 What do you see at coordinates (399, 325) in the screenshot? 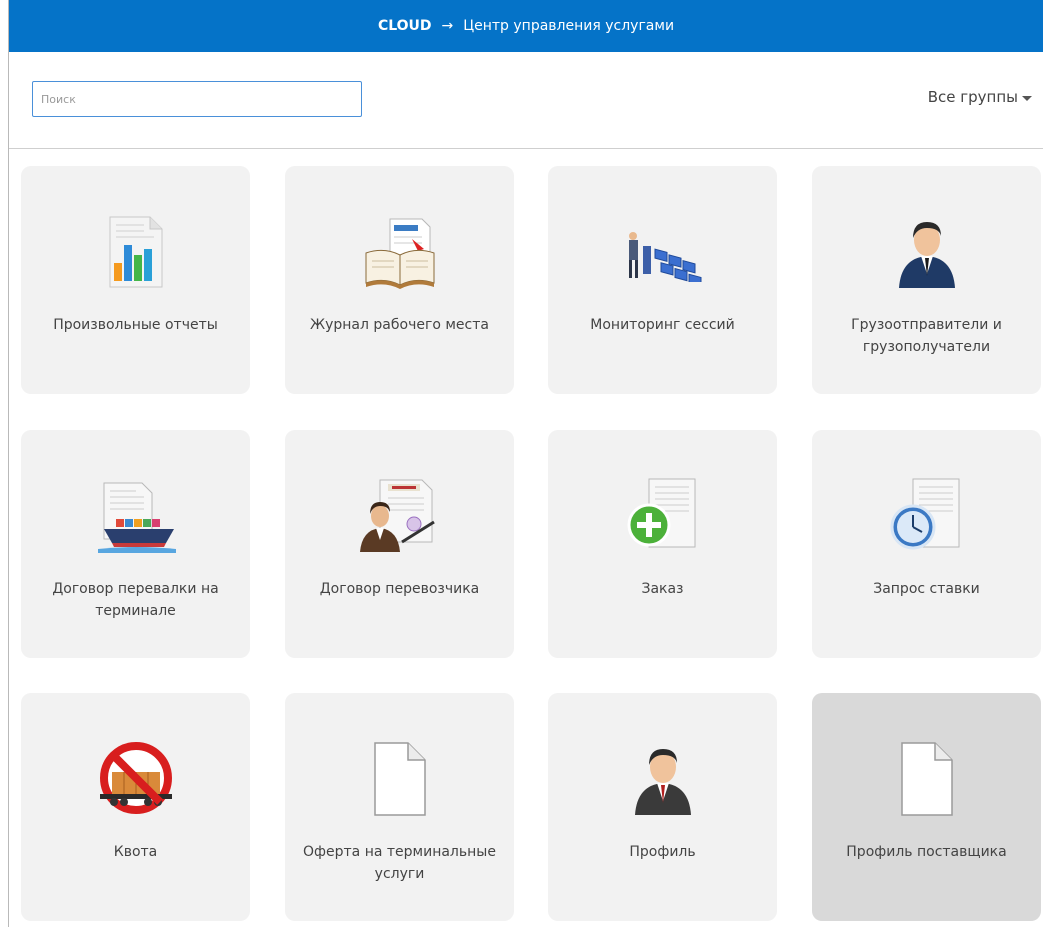
I see `tile-label: Журнал рабочего места` at bounding box center [399, 325].